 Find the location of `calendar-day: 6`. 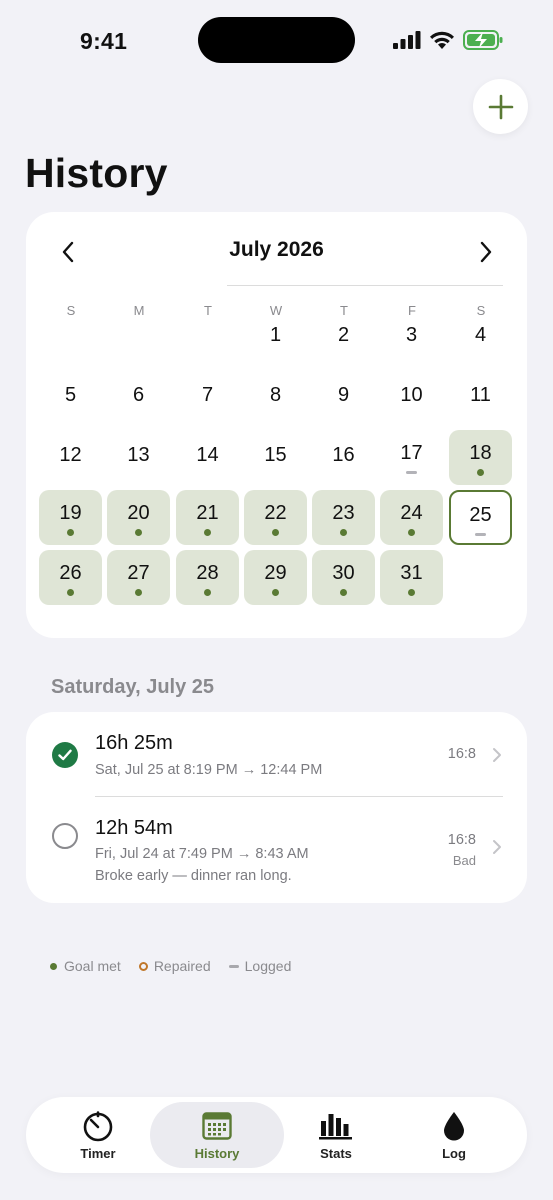

calendar-day: 6 is located at coordinates (138, 397).